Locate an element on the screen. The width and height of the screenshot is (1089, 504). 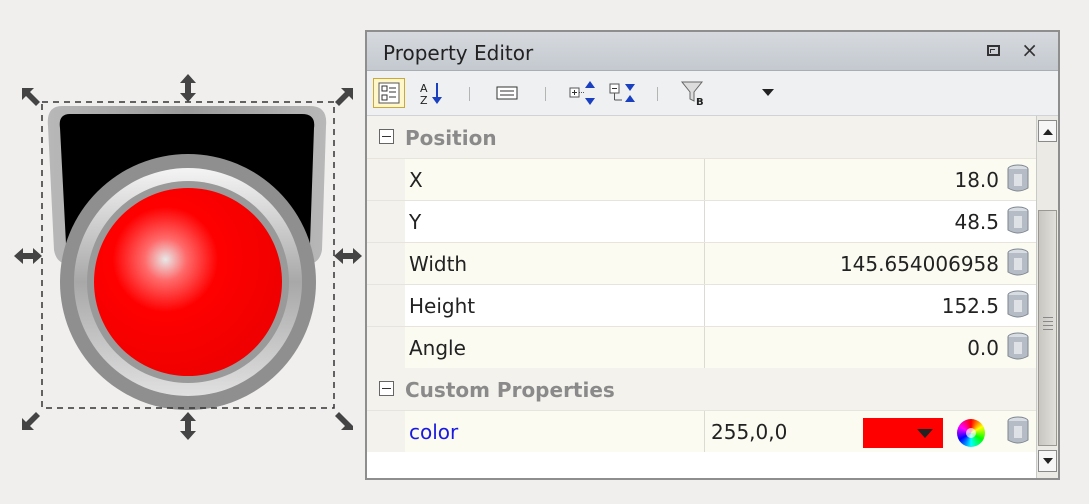
filter-icon: B is located at coordinates (692, 94).